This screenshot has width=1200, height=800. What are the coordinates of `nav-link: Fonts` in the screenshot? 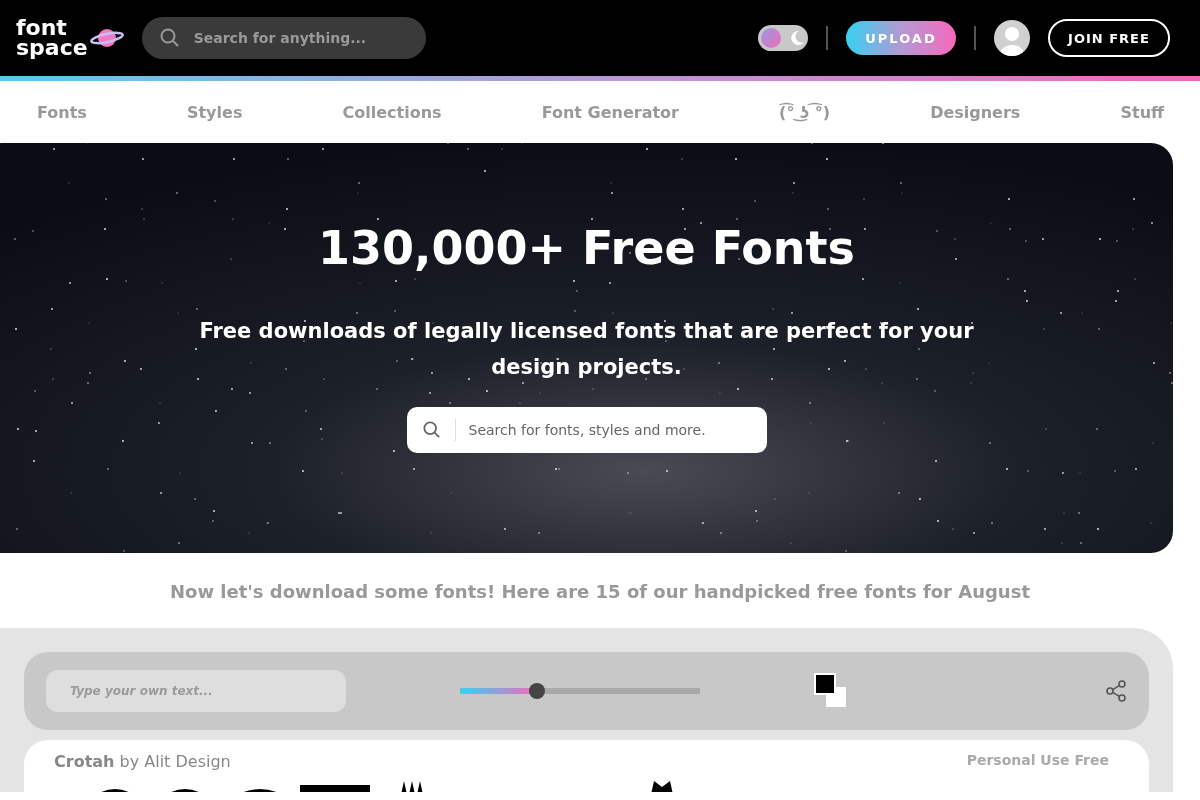 It's located at (62, 112).